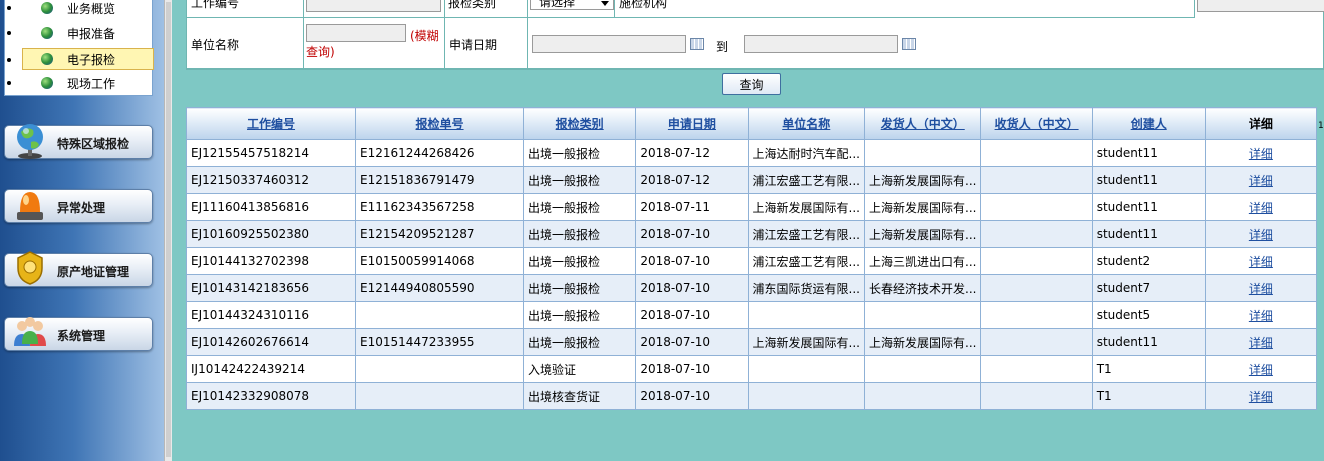  What do you see at coordinates (91, 83) in the screenshot?
I see `submenu-item-label: 现场工作` at bounding box center [91, 83].